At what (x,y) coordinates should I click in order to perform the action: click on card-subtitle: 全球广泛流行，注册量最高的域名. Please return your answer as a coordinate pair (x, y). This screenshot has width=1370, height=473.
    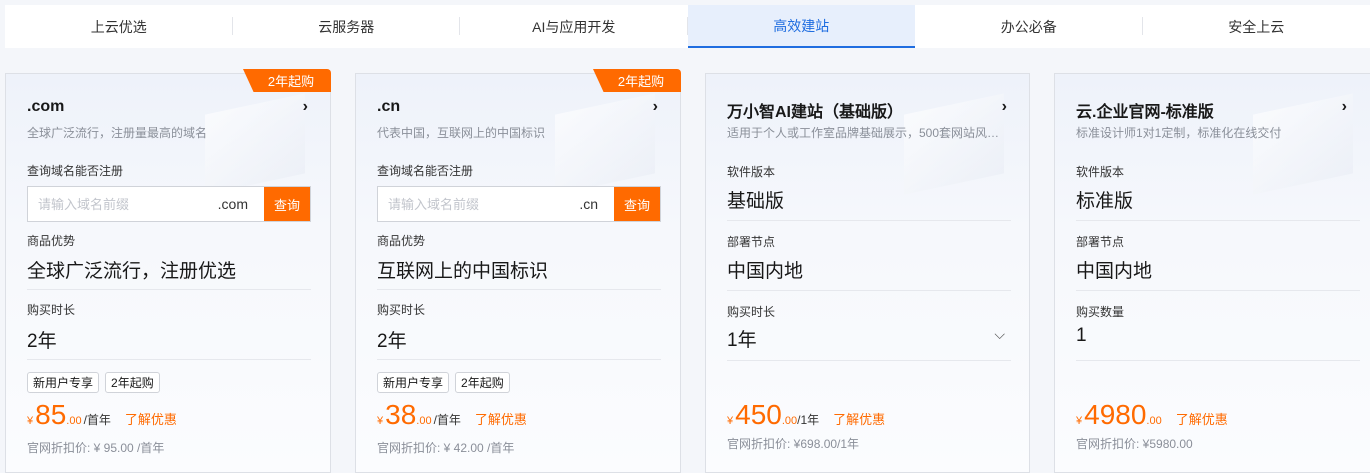
    Looking at the image, I should click on (169, 132).